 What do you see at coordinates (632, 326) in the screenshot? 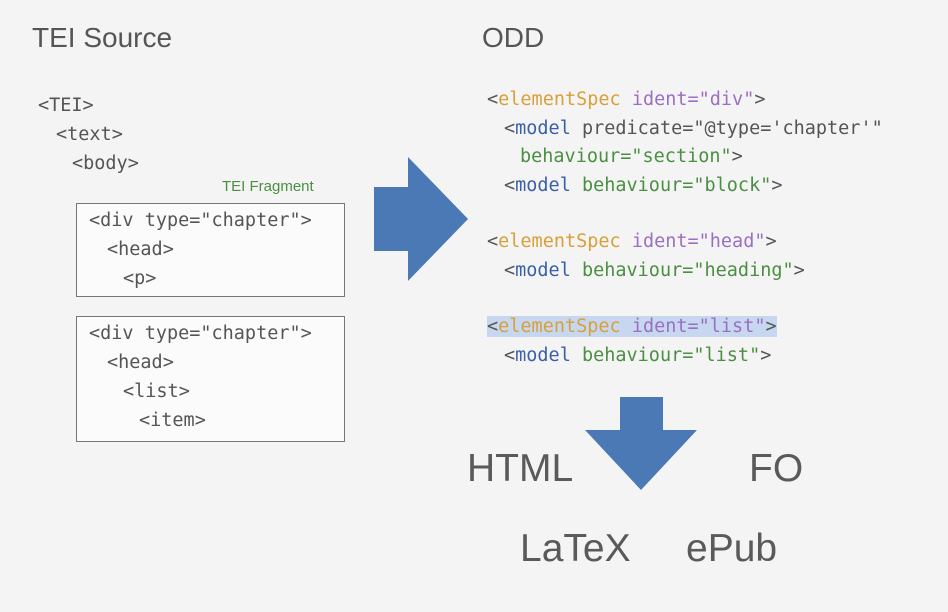
I see `odd-spec-list: <elementSpec ident="list">` at bounding box center [632, 326].